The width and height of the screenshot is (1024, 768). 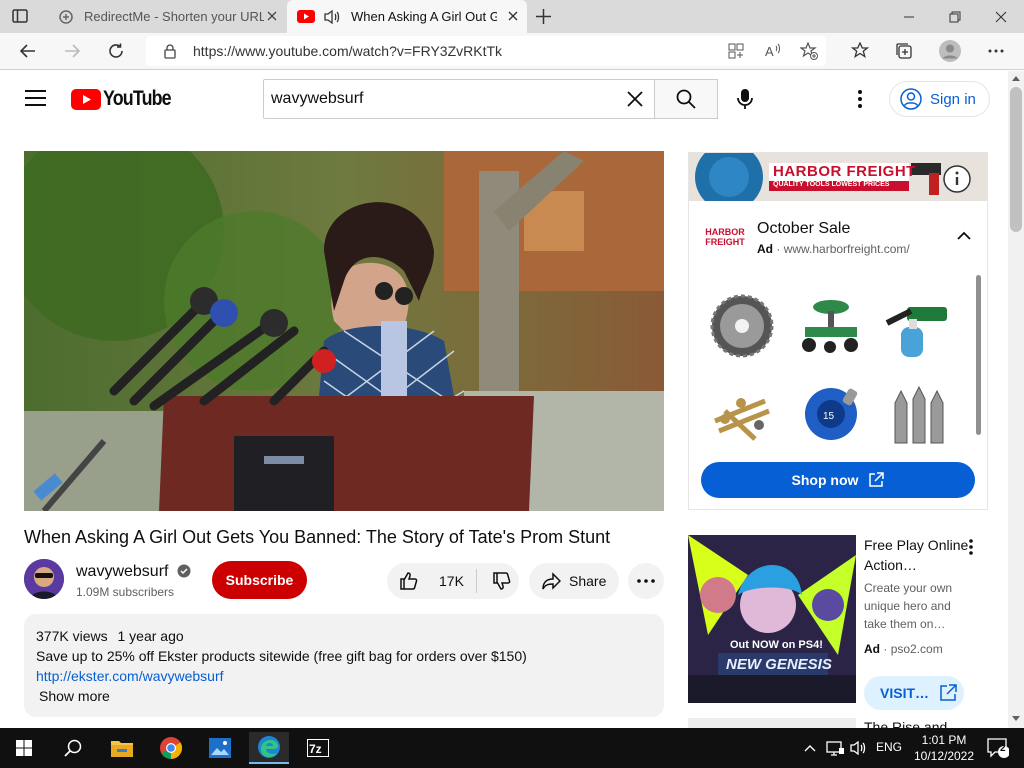 I want to click on product-tire-gauge: 15, so click(x=830, y=414).